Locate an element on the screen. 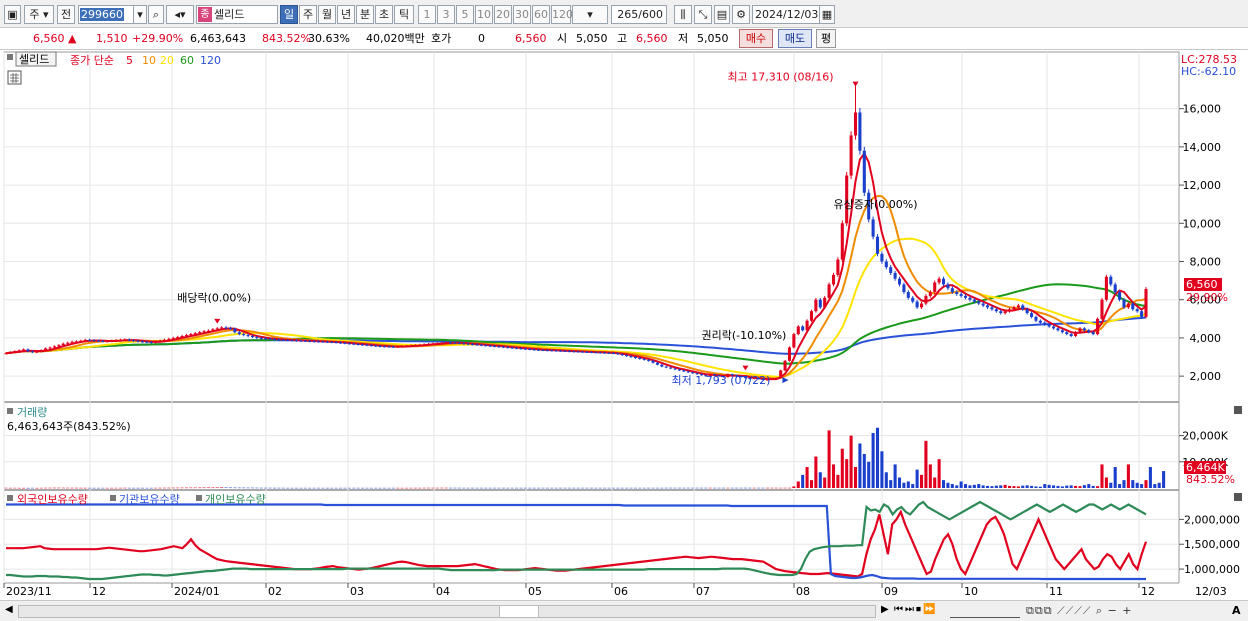 The width and height of the screenshot is (1248, 621). stock-name-field: 종 셀리드 is located at coordinates (237, 14).